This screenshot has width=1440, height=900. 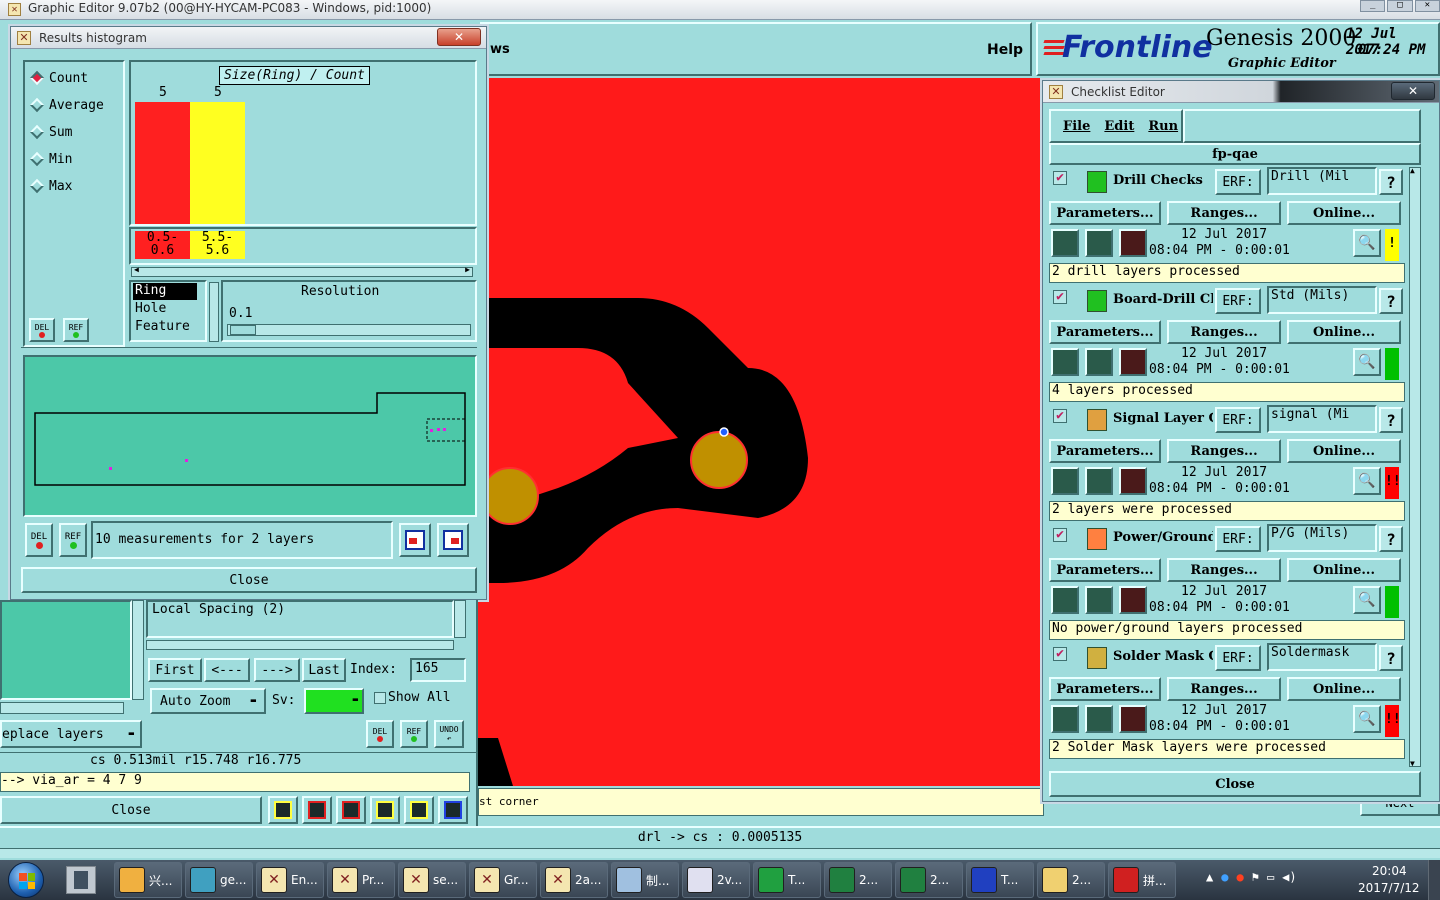 I want to click on checklist-titlebar: ✕ Checklist Editor ✕, so click(x=1241, y=92).